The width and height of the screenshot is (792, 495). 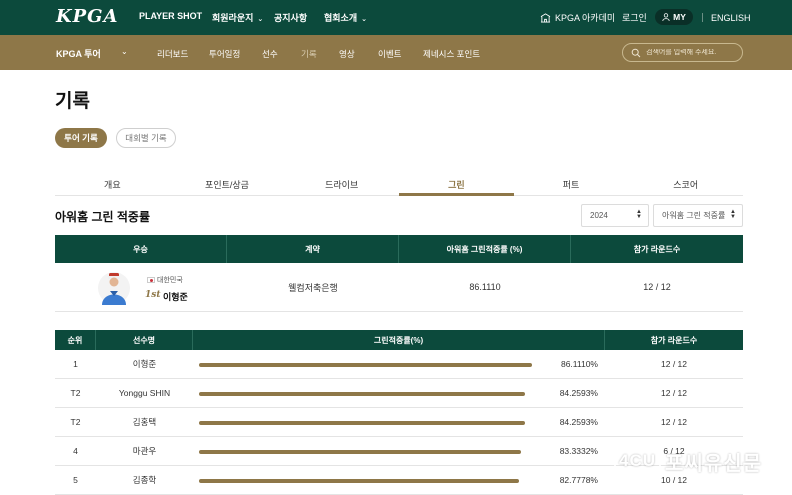 I want to click on my-button: MY, so click(x=674, y=17).